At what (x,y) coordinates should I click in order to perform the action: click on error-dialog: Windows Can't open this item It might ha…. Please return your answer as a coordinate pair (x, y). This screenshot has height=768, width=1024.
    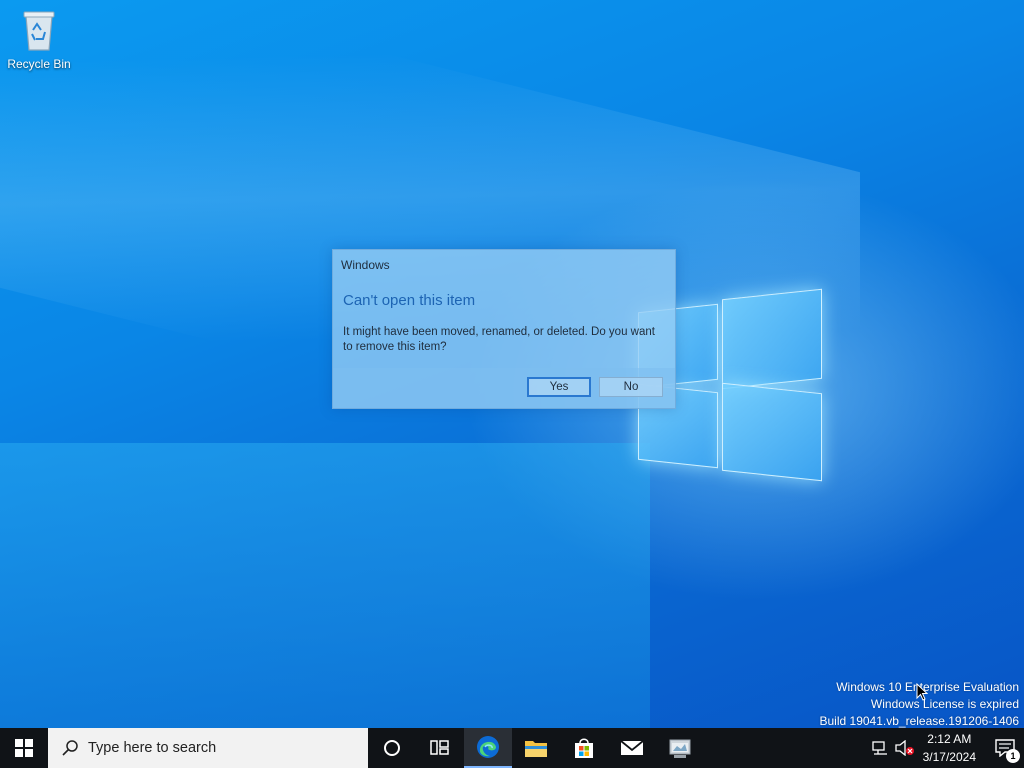
    Looking at the image, I should click on (504, 329).